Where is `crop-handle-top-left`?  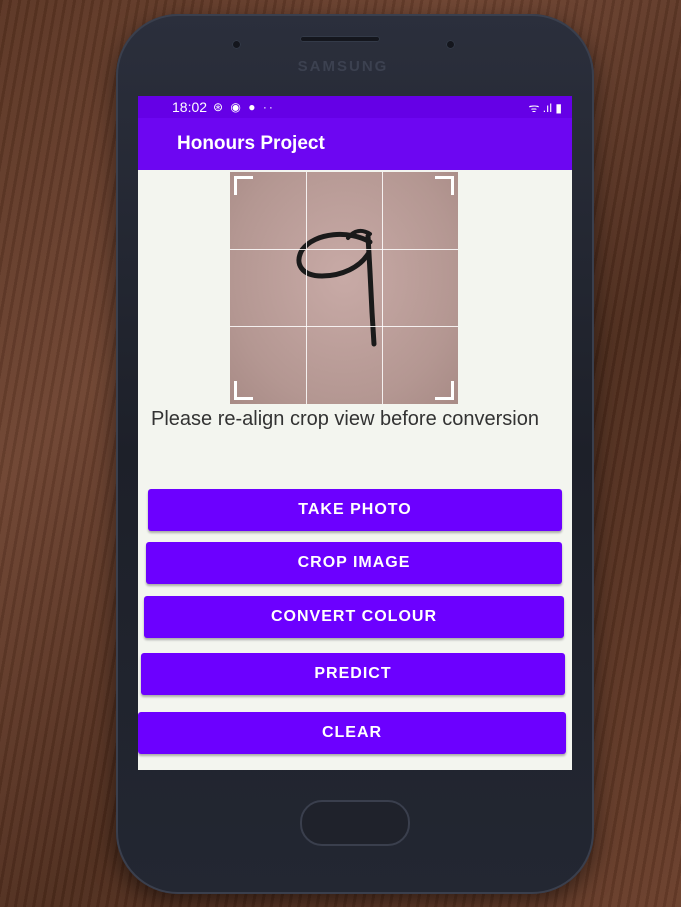 crop-handle-top-left is located at coordinates (243, 185).